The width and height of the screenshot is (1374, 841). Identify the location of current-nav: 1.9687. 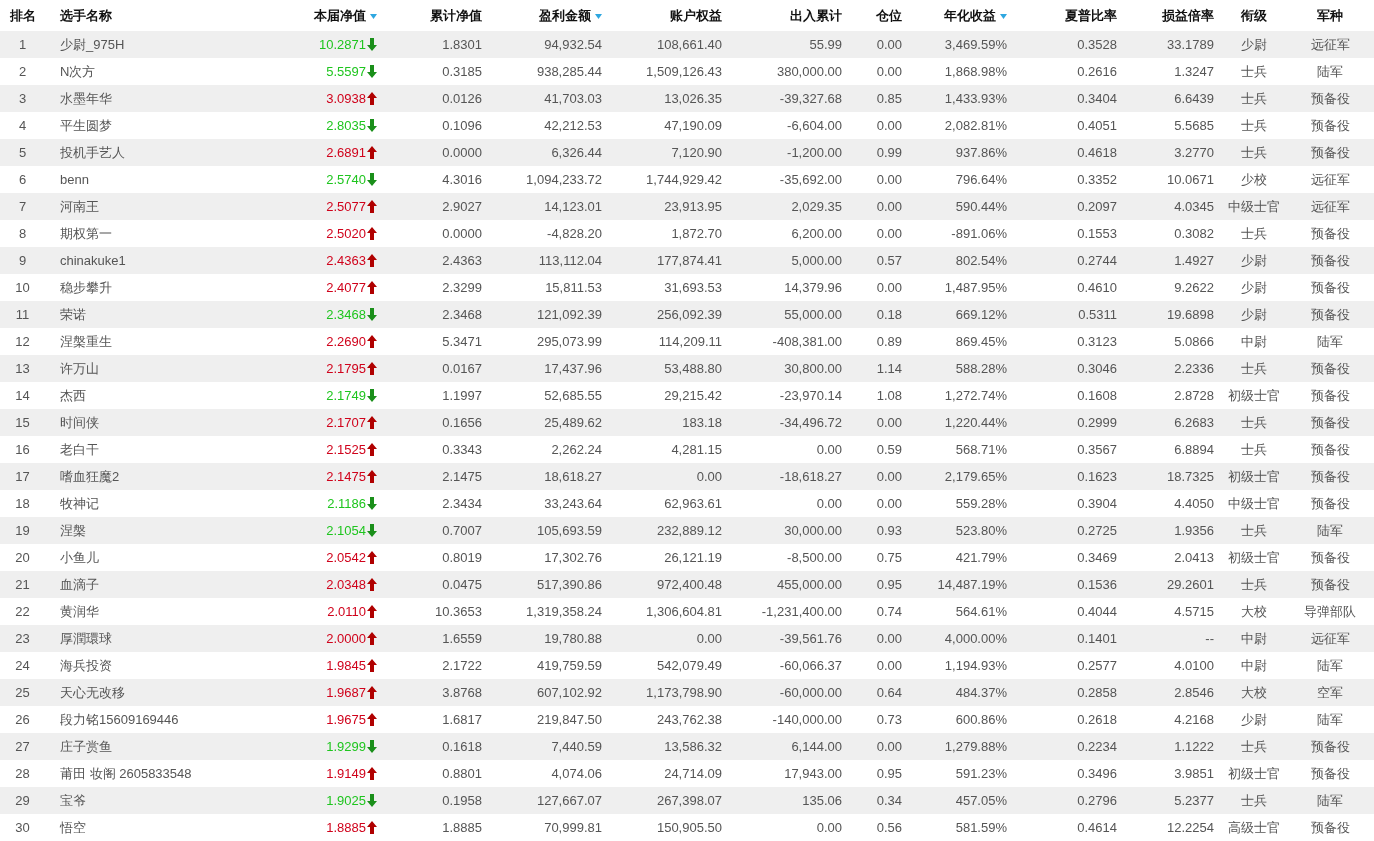
(346, 692).